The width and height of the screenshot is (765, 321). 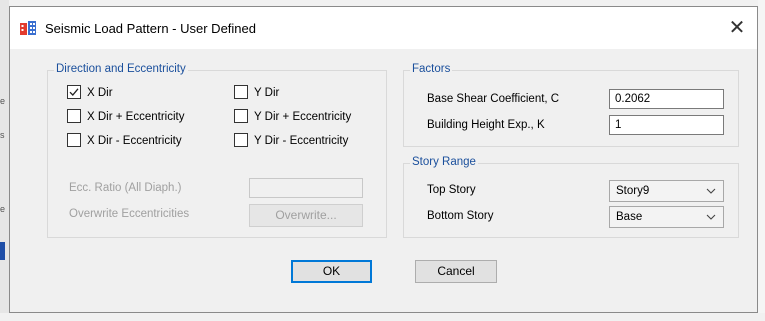 I want to click on checkbox-y-dir-minus-ecc: Y Dir - Eccentricity, so click(x=291, y=140).